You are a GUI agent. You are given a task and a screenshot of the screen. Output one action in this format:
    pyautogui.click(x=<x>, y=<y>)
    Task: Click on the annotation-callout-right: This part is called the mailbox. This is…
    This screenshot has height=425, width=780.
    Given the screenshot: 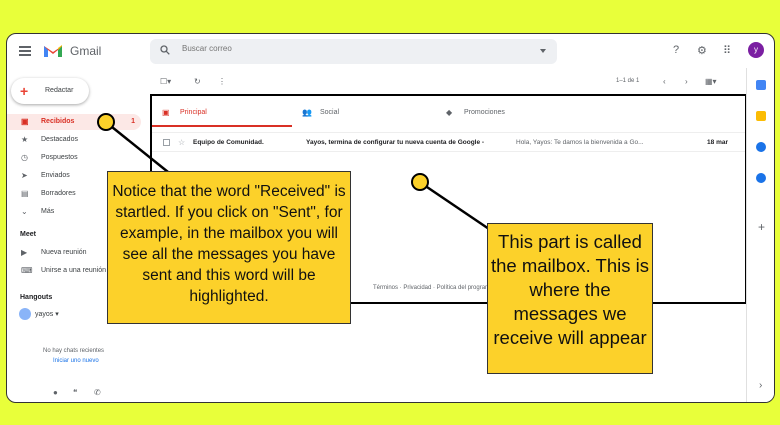 What is the action you would take?
    pyautogui.click(x=570, y=298)
    